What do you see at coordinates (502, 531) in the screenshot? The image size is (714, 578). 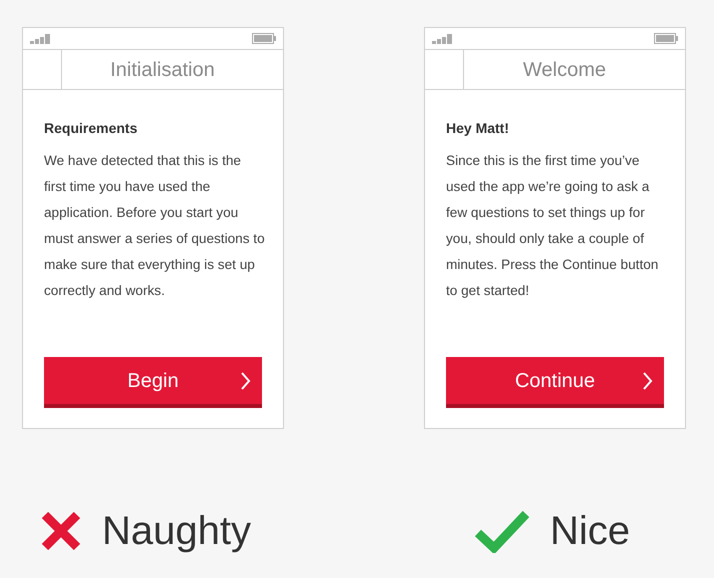 I see `checkmark-icon` at bounding box center [502, 531].